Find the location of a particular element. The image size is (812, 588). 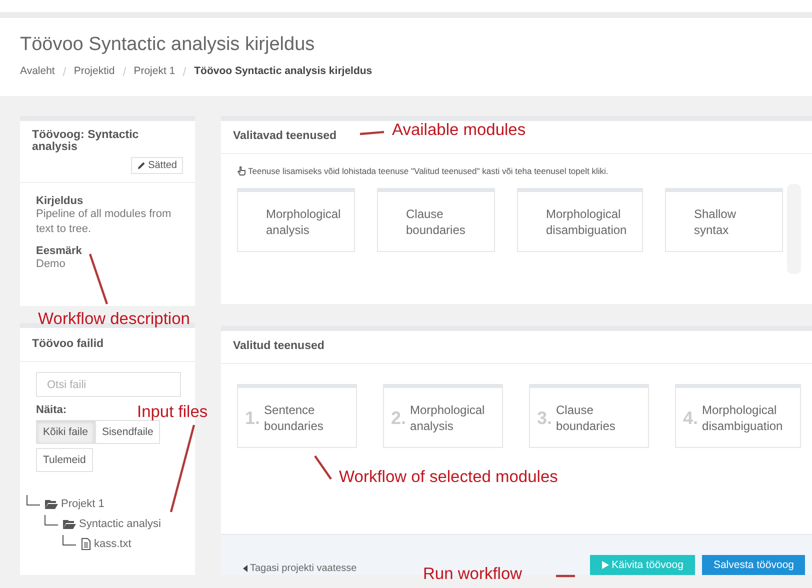

filter-label: Näita: is located at coordinates (51, 410).